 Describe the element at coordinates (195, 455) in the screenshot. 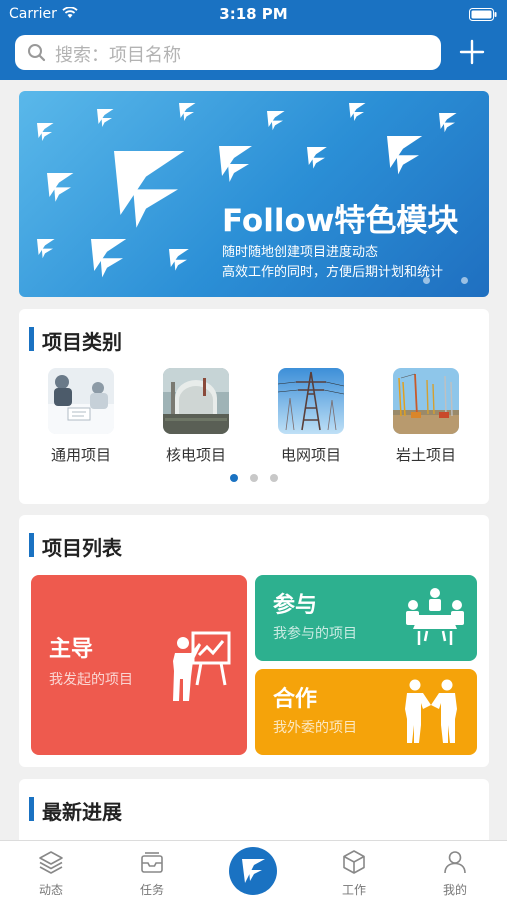

I see `category-label: 核电项目` at that location.